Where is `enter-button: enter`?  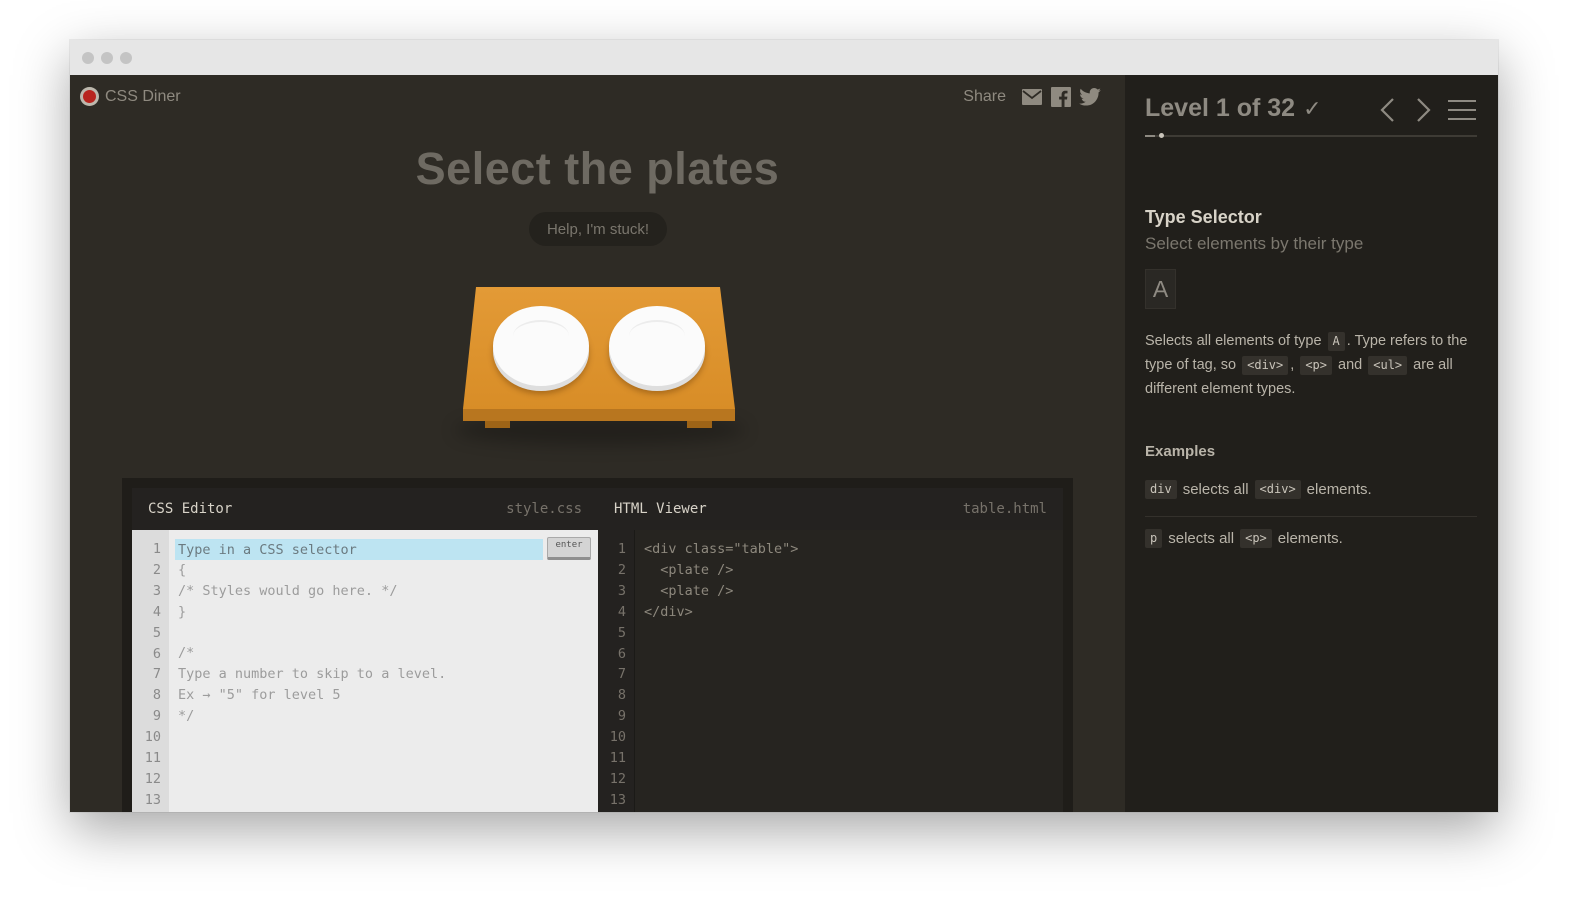
enter-button: enter is located at coordinates (569, 548).